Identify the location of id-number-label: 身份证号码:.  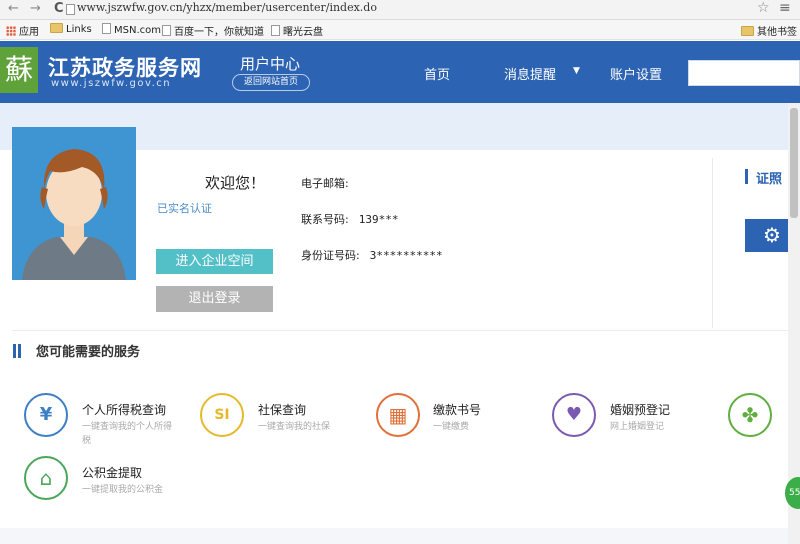
(330, 255).